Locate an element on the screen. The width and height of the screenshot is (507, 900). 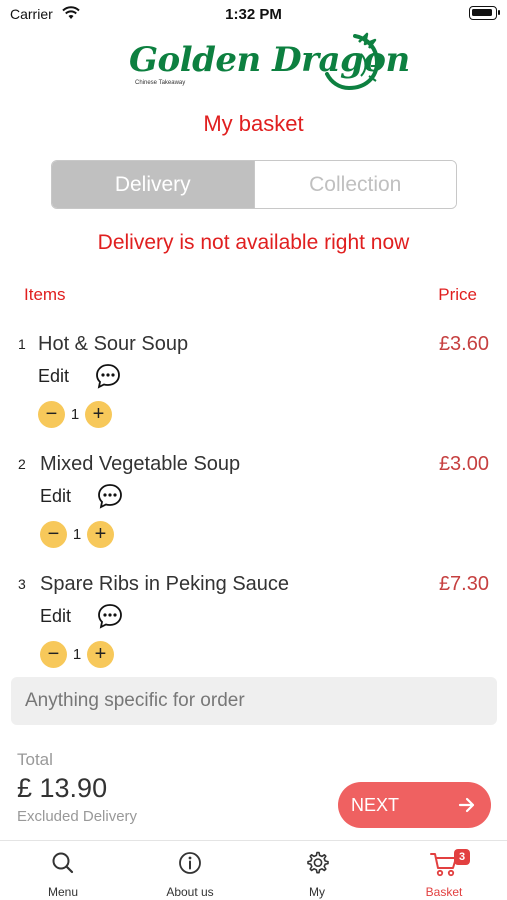
tab-menu: Menu is located at coordinates (63, 870).